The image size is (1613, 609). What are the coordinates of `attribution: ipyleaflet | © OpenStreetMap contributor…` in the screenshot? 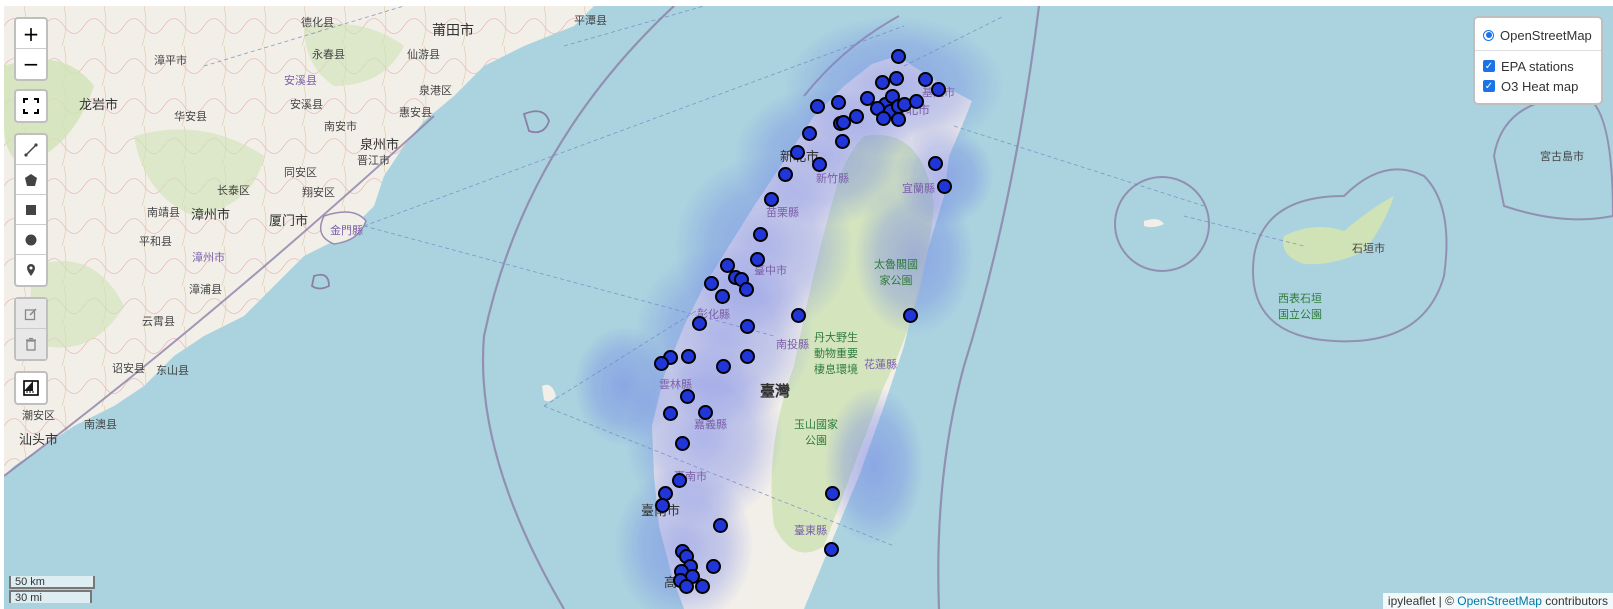 It's located at (1497, 601).